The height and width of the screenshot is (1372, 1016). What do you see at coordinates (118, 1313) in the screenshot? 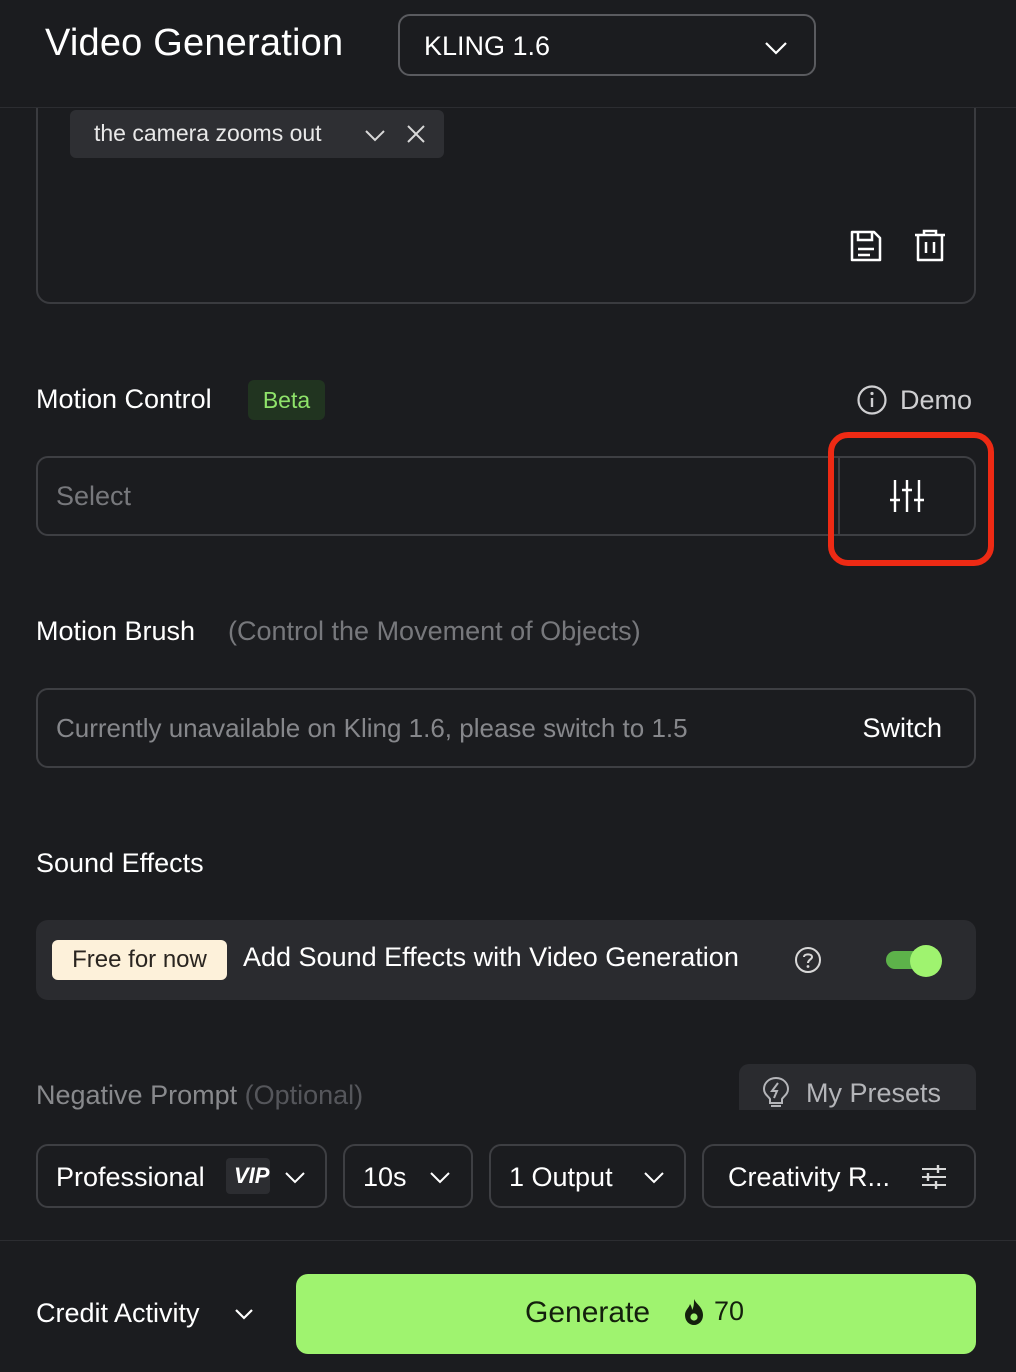
I see `credit-activity-label: Credit Activity` at bounding box center [118, 1313].